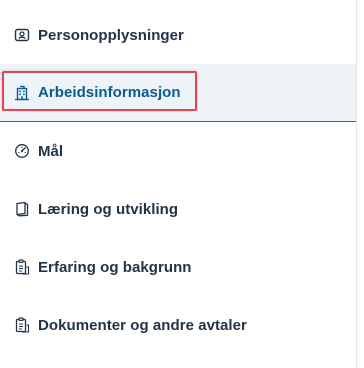  I want to click on nav-item-label: Dokumenter og andre avtaler, so click(142, 325).